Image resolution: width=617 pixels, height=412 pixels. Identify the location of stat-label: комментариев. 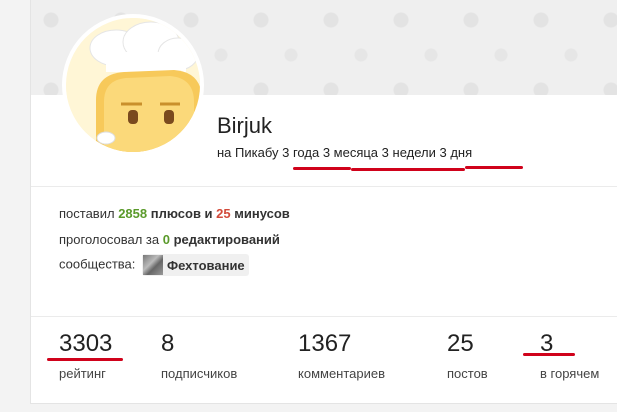
(342, 373).